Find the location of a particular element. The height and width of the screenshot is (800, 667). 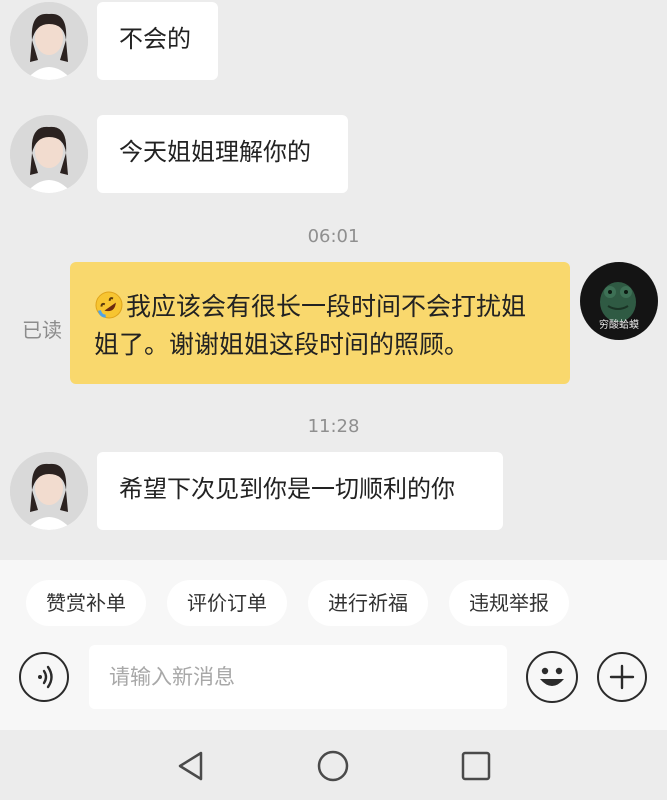

my-avatar: 穷酸蛤蟆 is located at coordinates (619, 301).